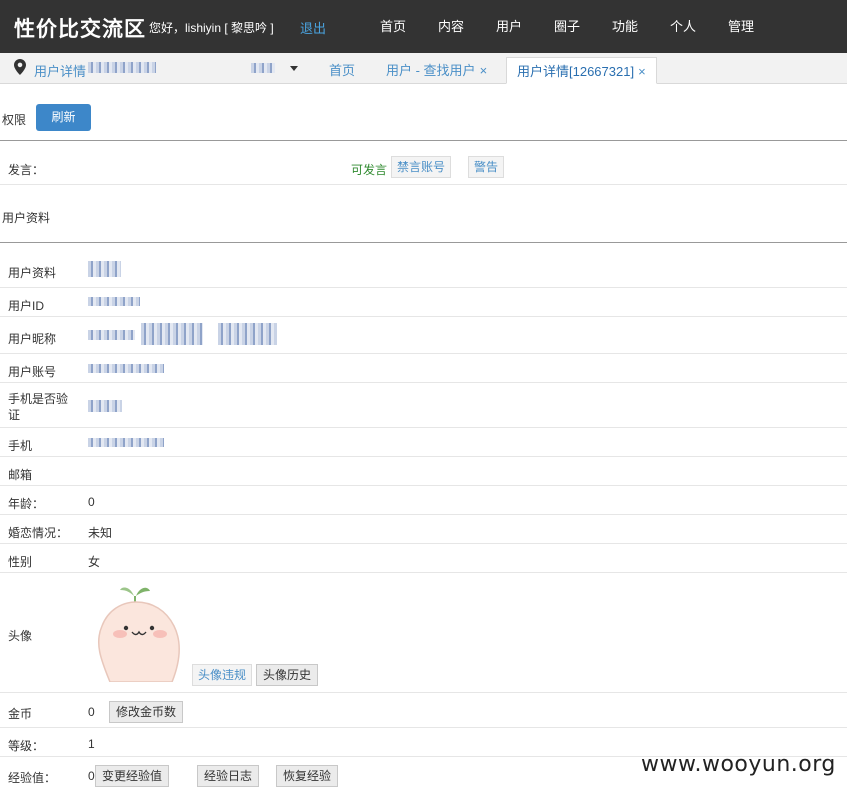  I want to click on restore-experience-button: 恢复经验, so click(307, 776).